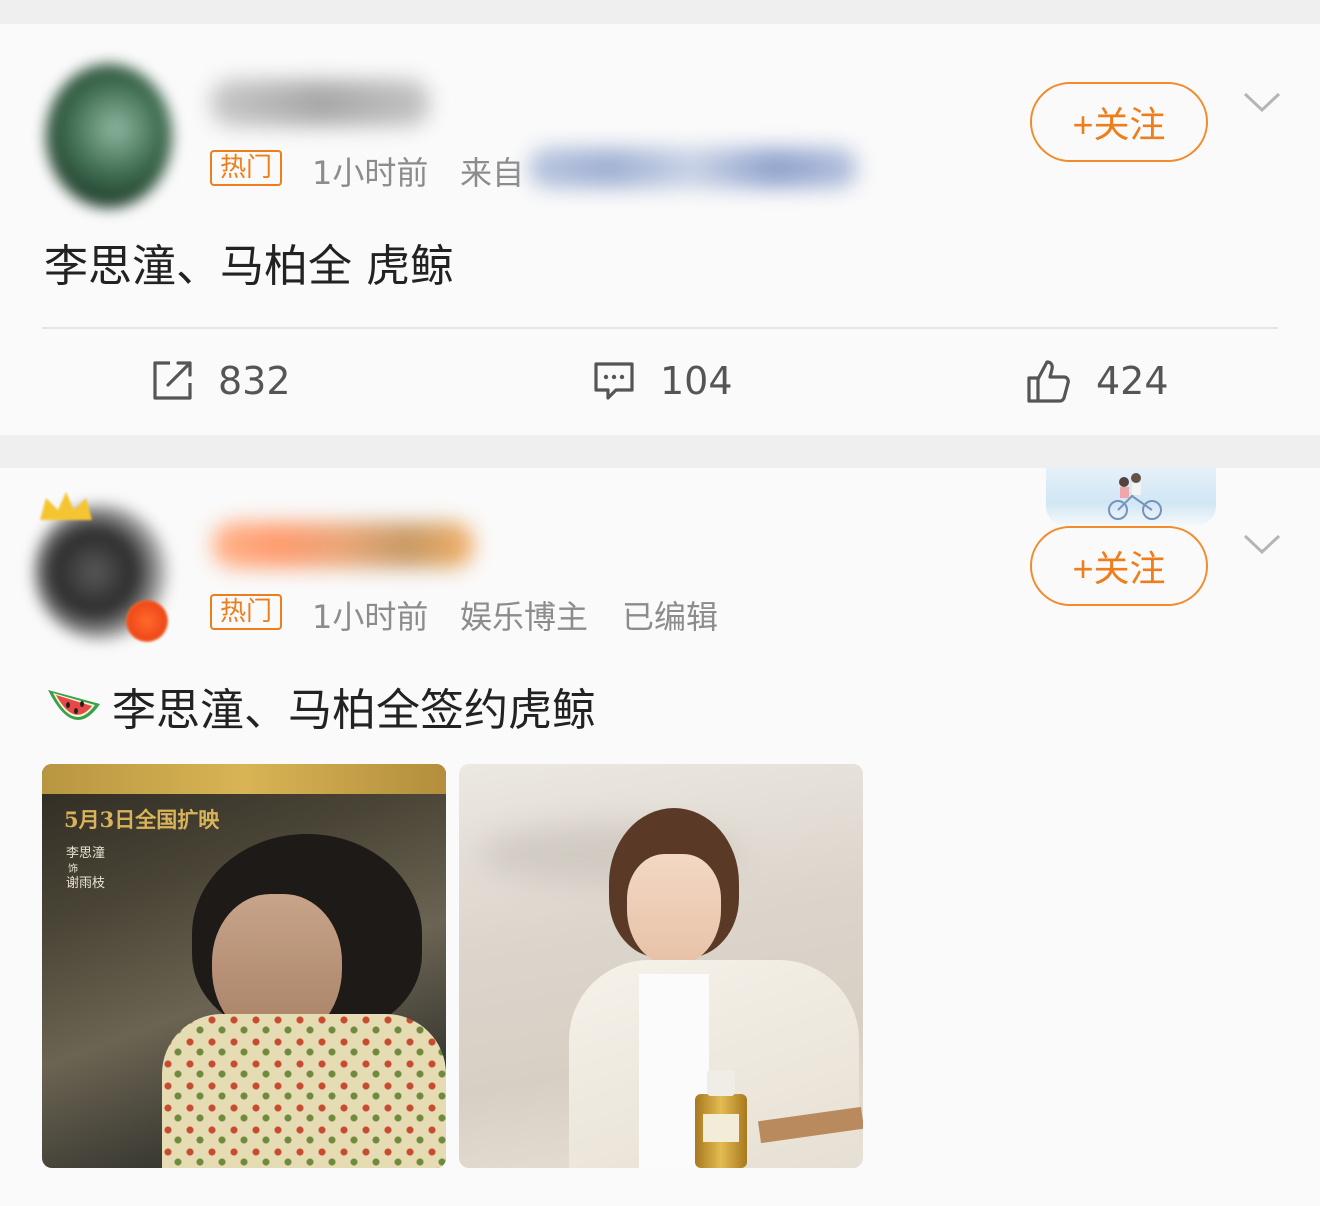  I want to click on avatar, so click(109, 136).